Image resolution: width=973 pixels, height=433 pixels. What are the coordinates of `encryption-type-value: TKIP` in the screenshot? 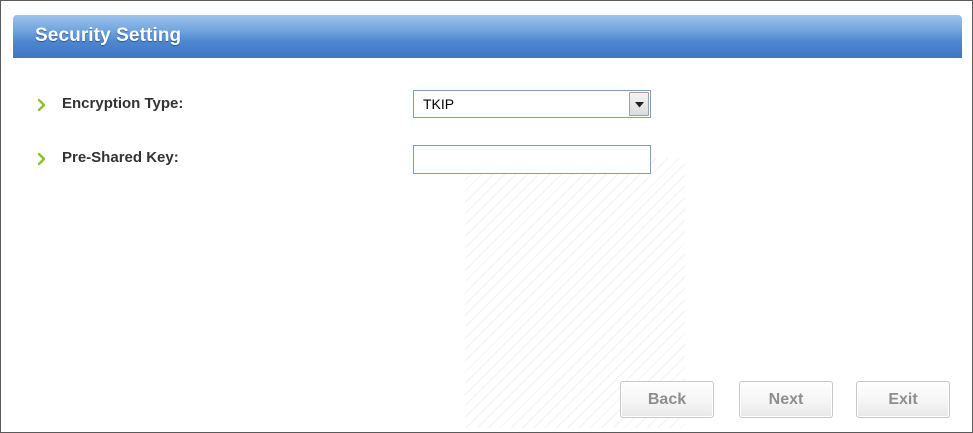 It's located at (439, 104).